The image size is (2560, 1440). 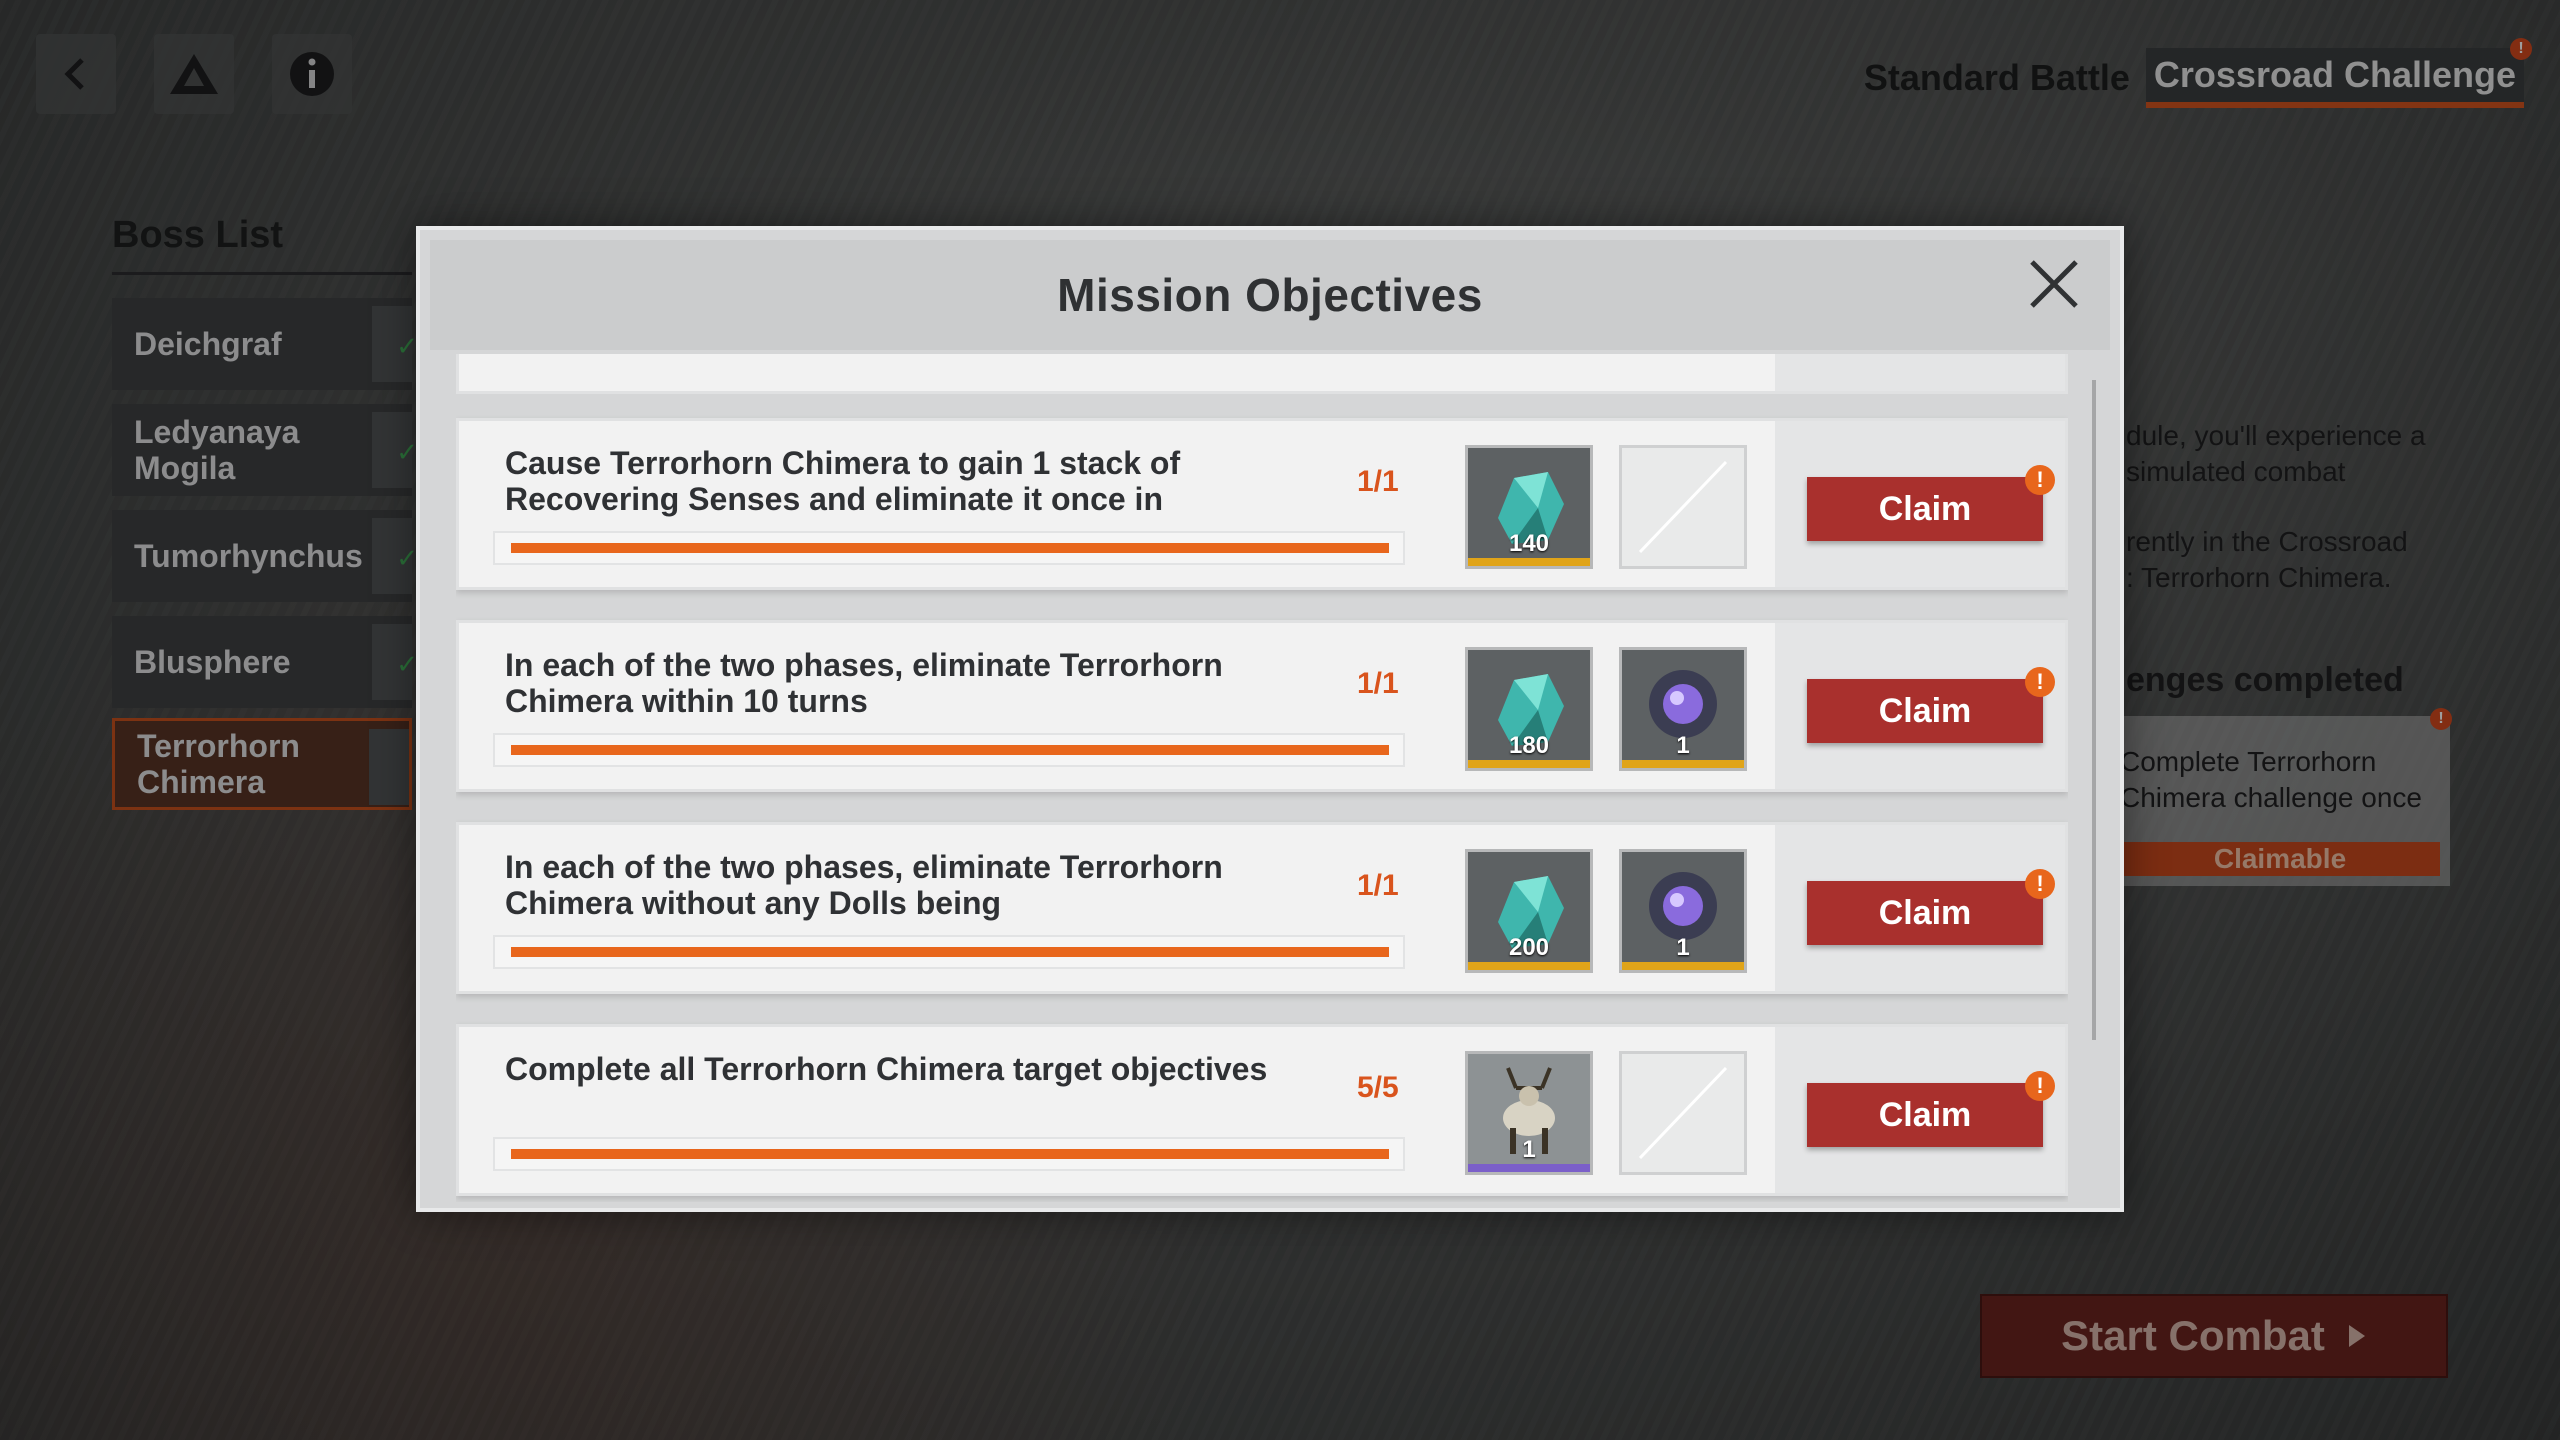 What do you see at coordinates (1529, 947) in the screenshot?
I see `reward-quantity: 200` at bounding box center [1529, 947].